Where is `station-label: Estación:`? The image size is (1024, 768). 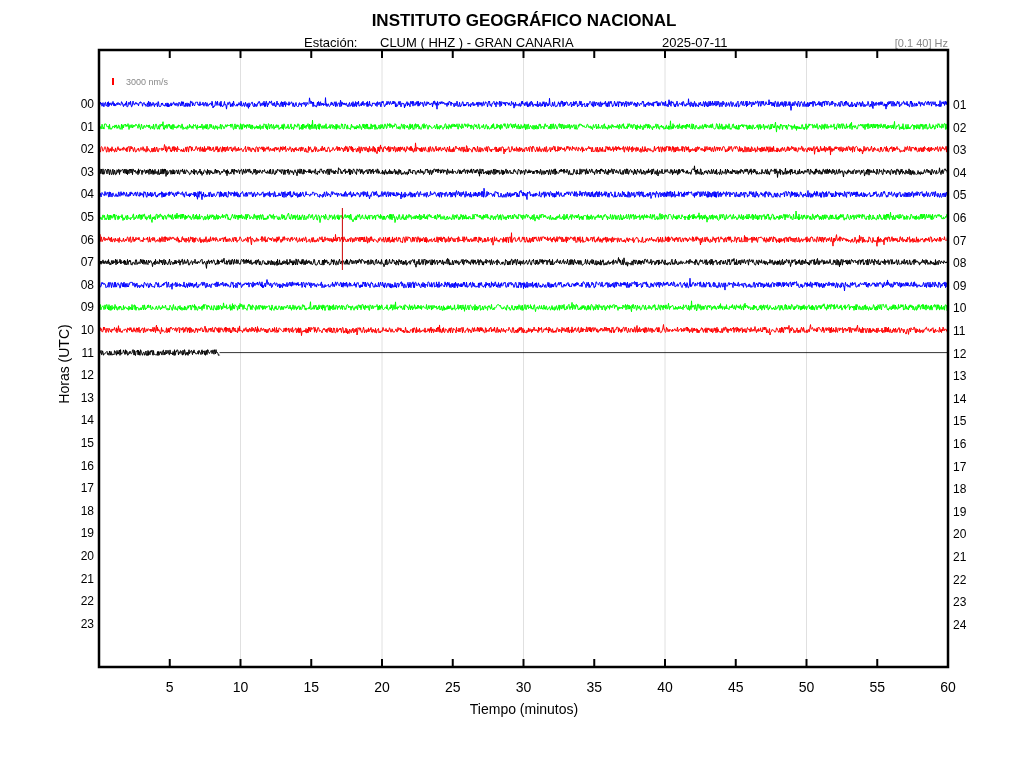 station-label: Estación: is located at coordinates (331, 42).